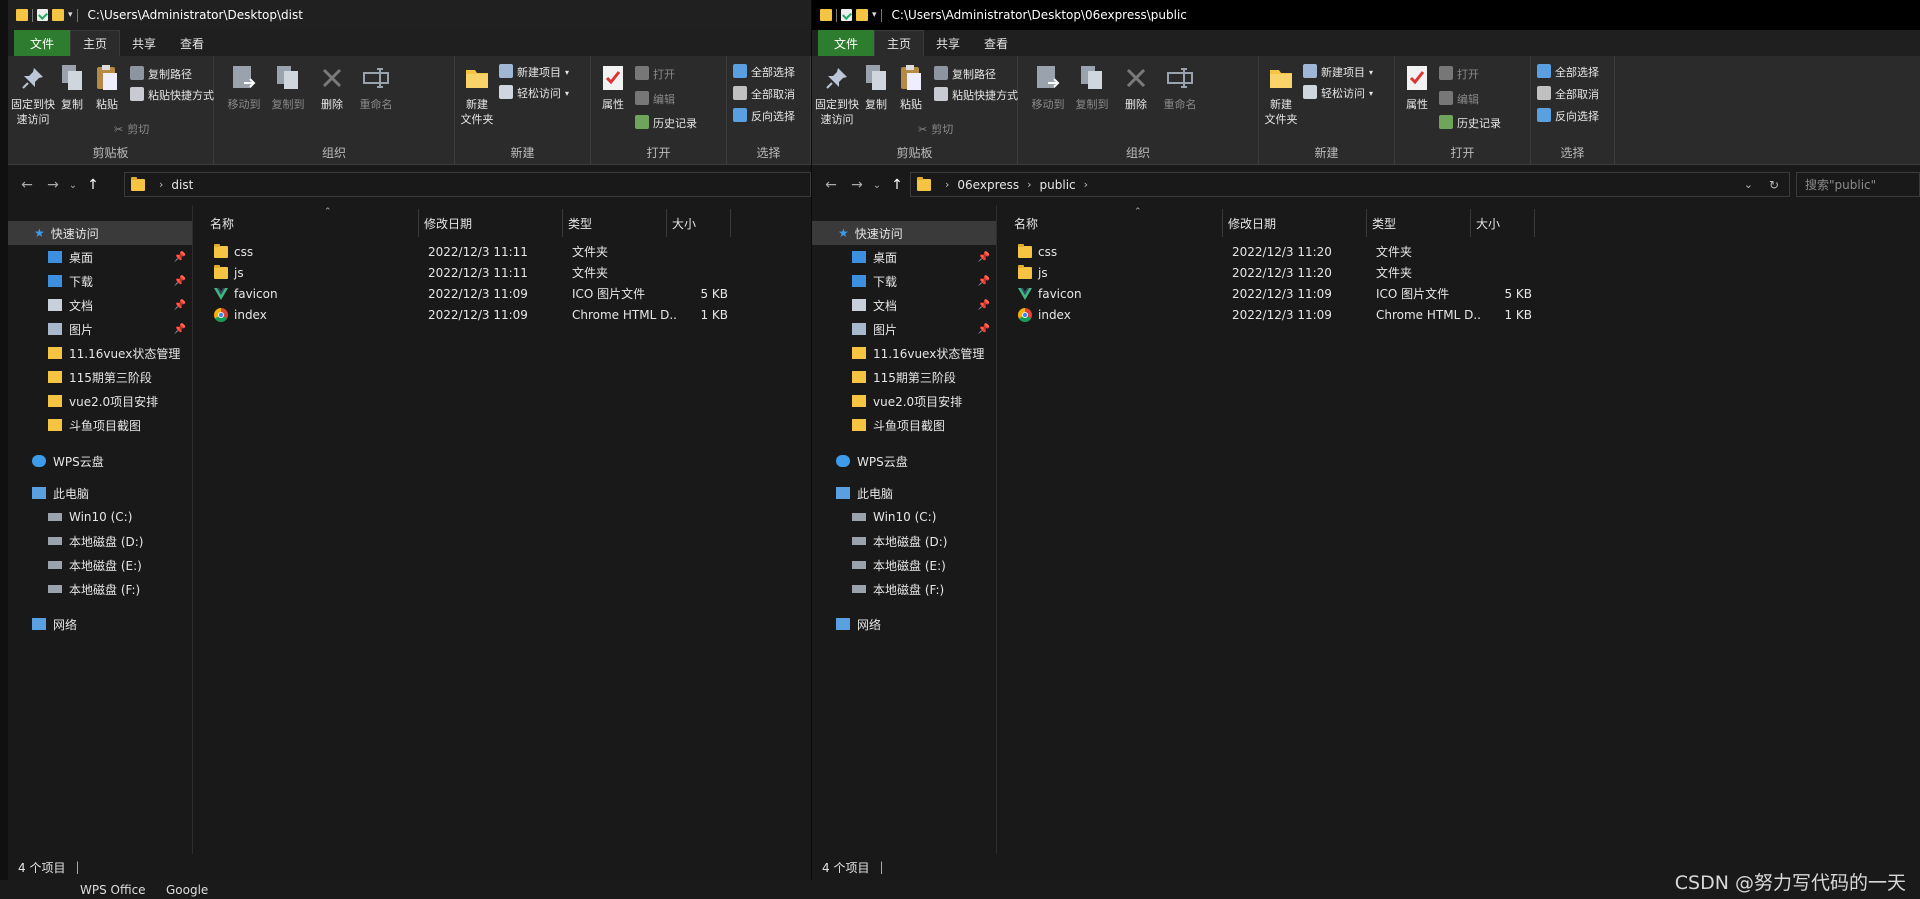 The width and height of the screenshot is (1920, 899). What do you see at coordinates (376, 86) in the screenshot?
I see `rename-button: 重命名` at bounding box center [376, 86].